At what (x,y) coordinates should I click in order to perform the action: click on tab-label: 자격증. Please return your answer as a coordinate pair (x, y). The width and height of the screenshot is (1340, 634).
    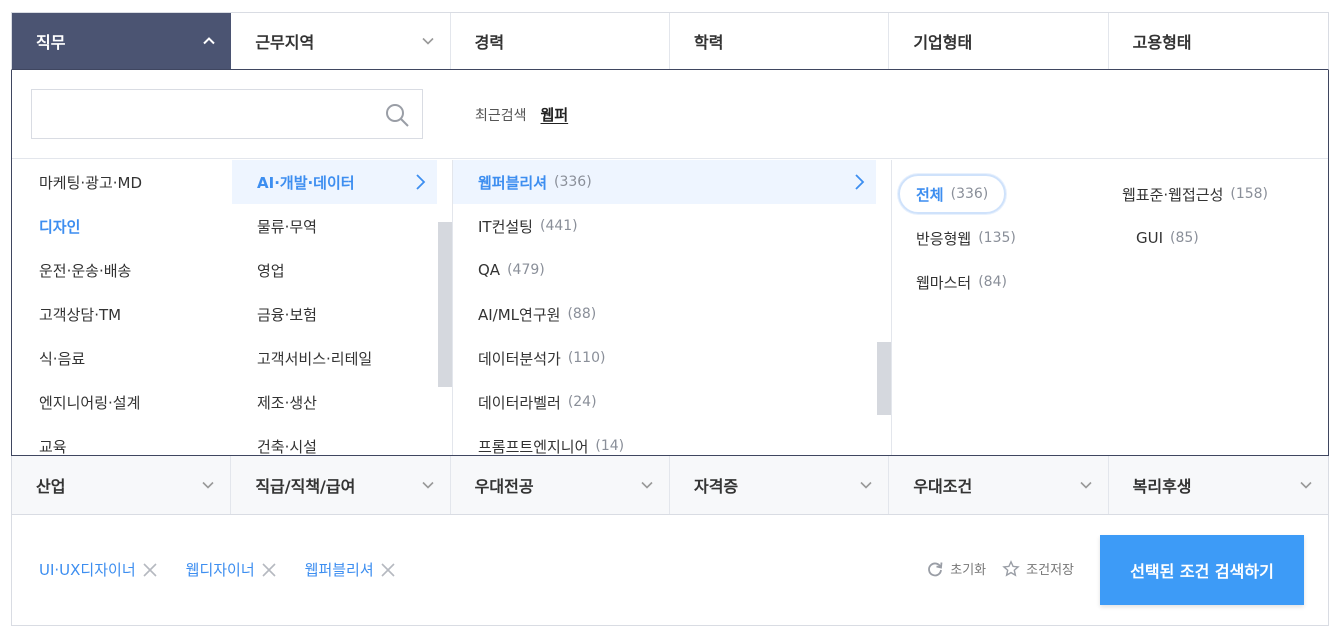
    Looking at the image, I should click on (716, 486).